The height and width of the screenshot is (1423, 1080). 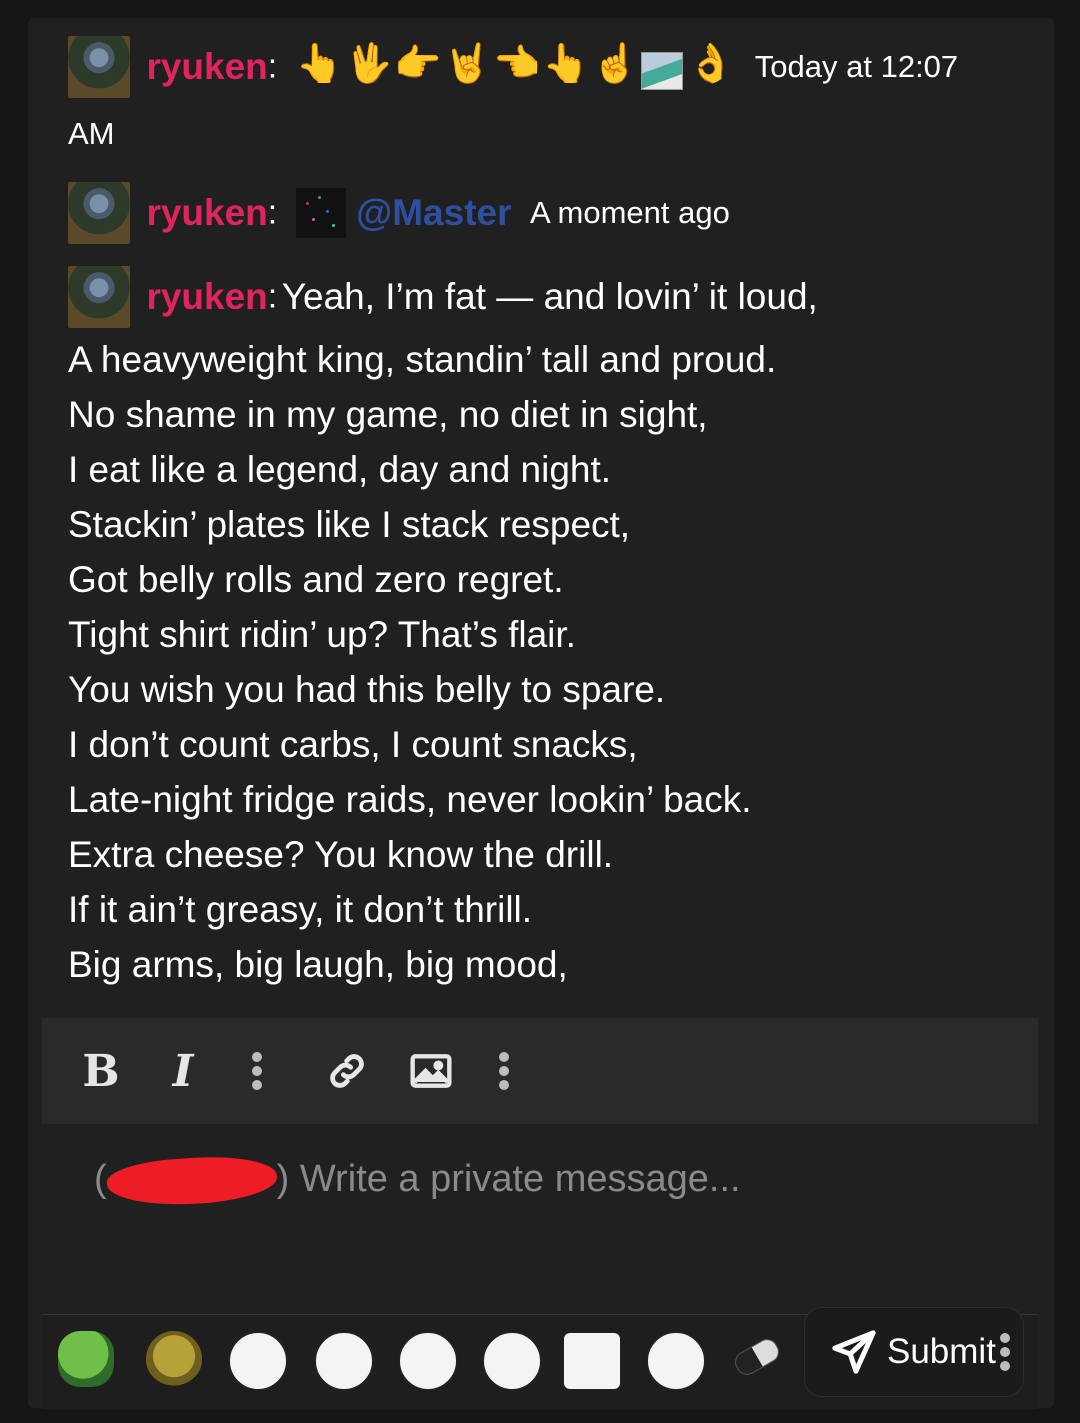 I want to click on wojak-worried-icon, so click(x=676, y=1361).